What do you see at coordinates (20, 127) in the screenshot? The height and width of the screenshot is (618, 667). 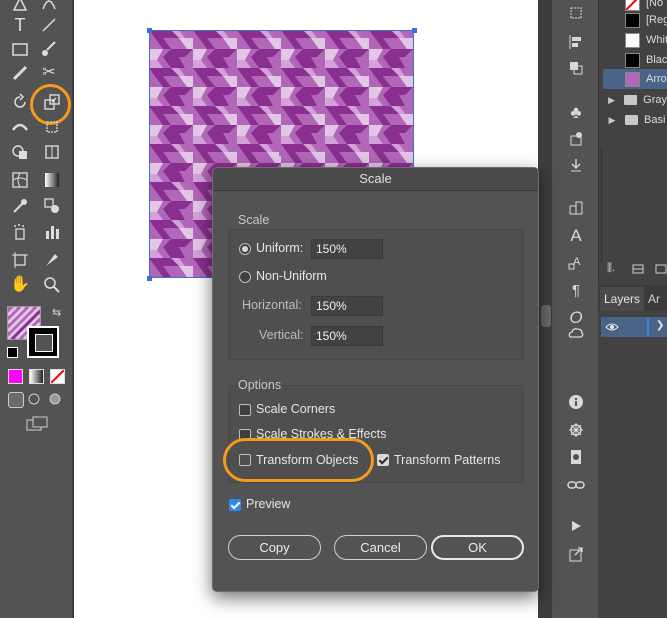 I see `width-icon` at bounding box center [20, 127].